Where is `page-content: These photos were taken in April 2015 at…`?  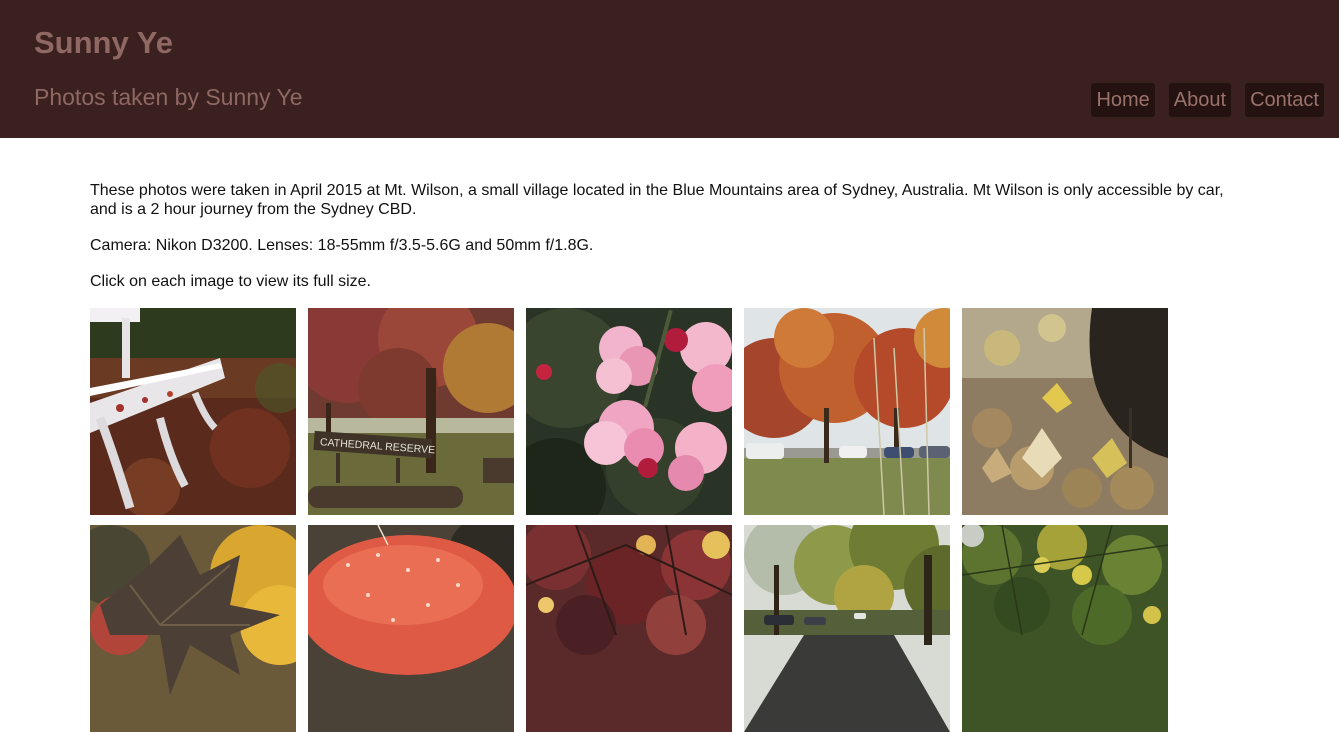 page-content: These photos were taken in April 2015 at… is located at coordinates (670, 236).